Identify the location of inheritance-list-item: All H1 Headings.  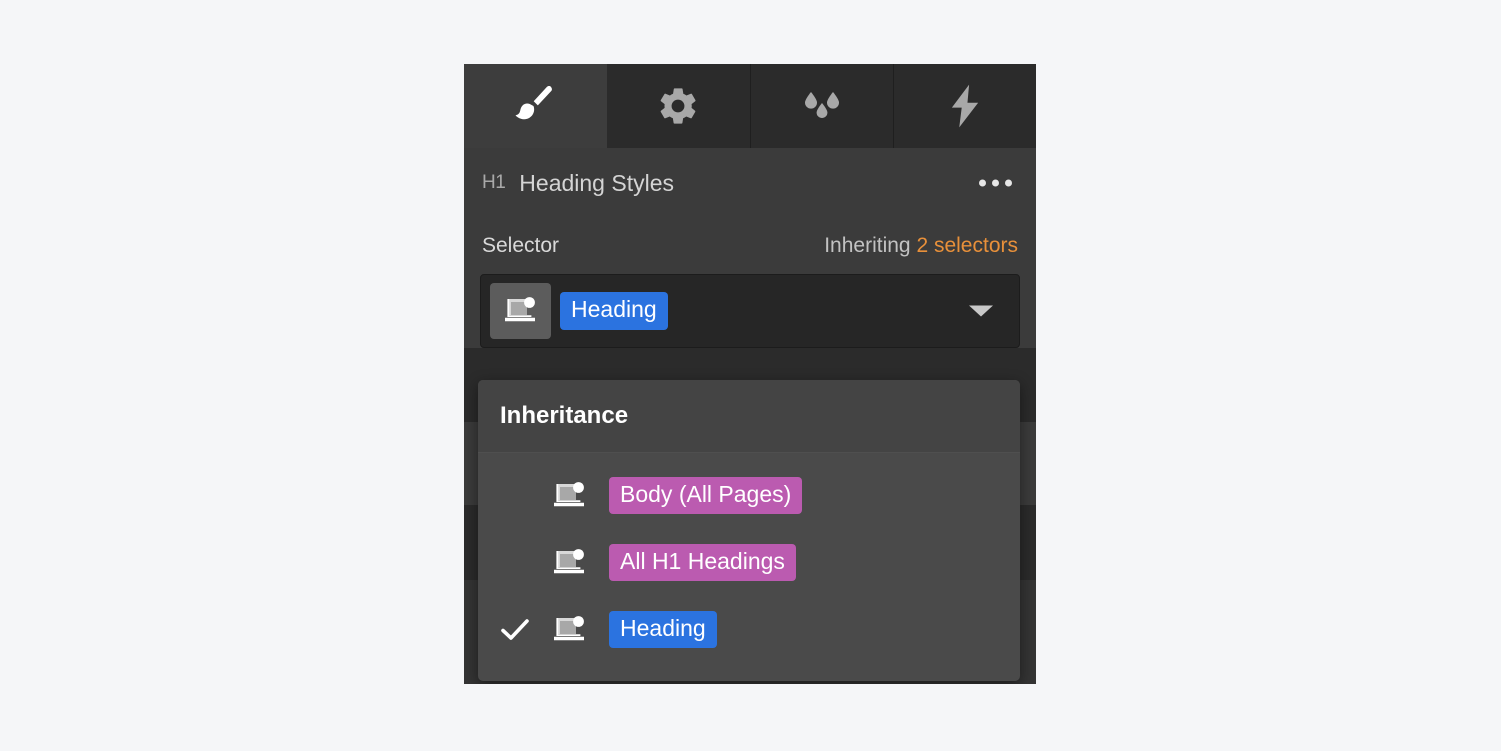
(749, 562).